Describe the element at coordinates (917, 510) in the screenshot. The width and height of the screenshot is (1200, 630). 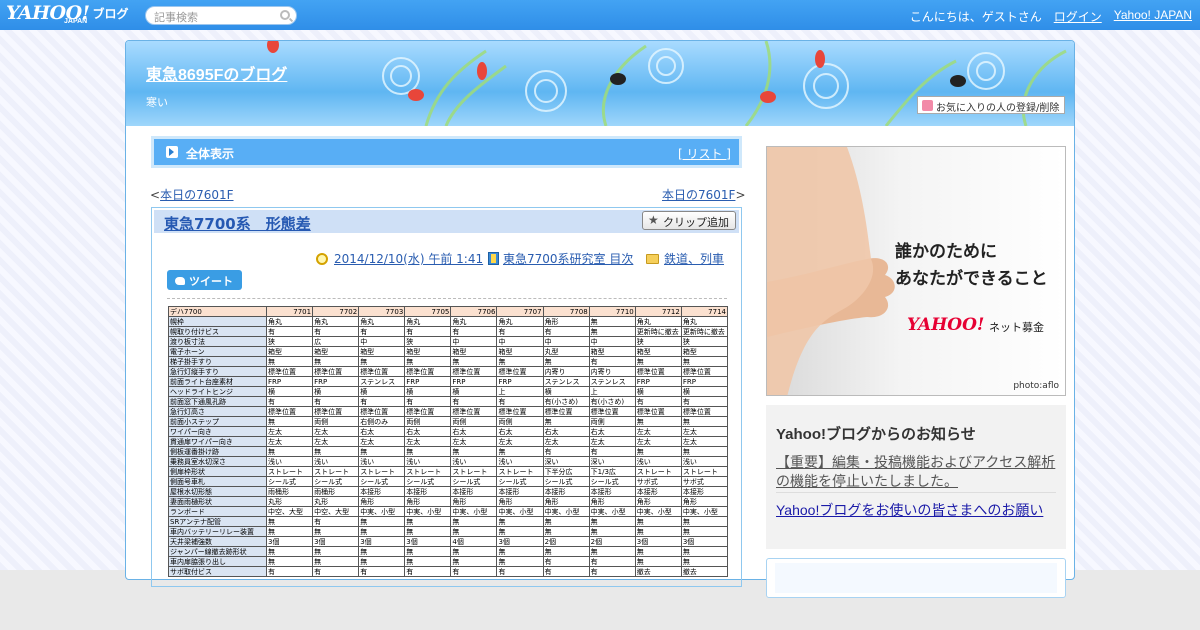
I see `notice-item-request: Yahoo!ブログをお使いの皆さまへのお願い` at that location.